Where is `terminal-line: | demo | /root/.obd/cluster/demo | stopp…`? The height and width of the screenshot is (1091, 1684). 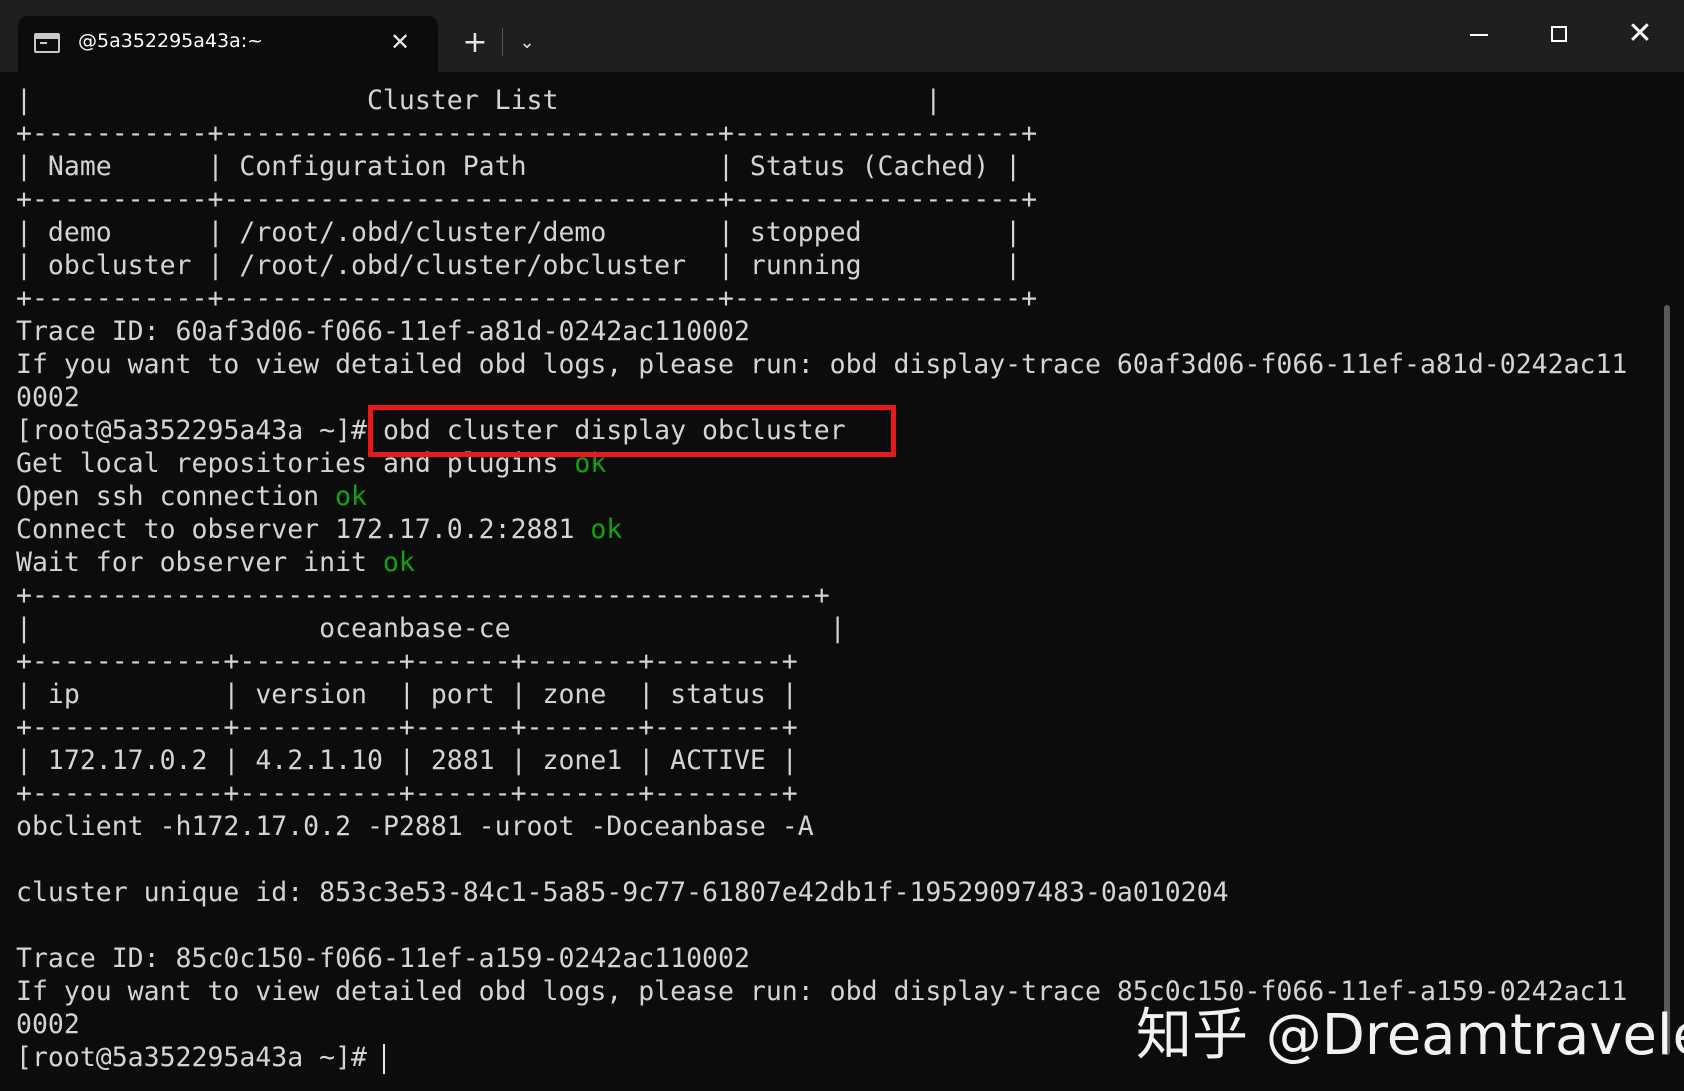 terminal-line: | demo | /root/.obd/cluster/demo | stopp… is located at coordinates (836, 232).